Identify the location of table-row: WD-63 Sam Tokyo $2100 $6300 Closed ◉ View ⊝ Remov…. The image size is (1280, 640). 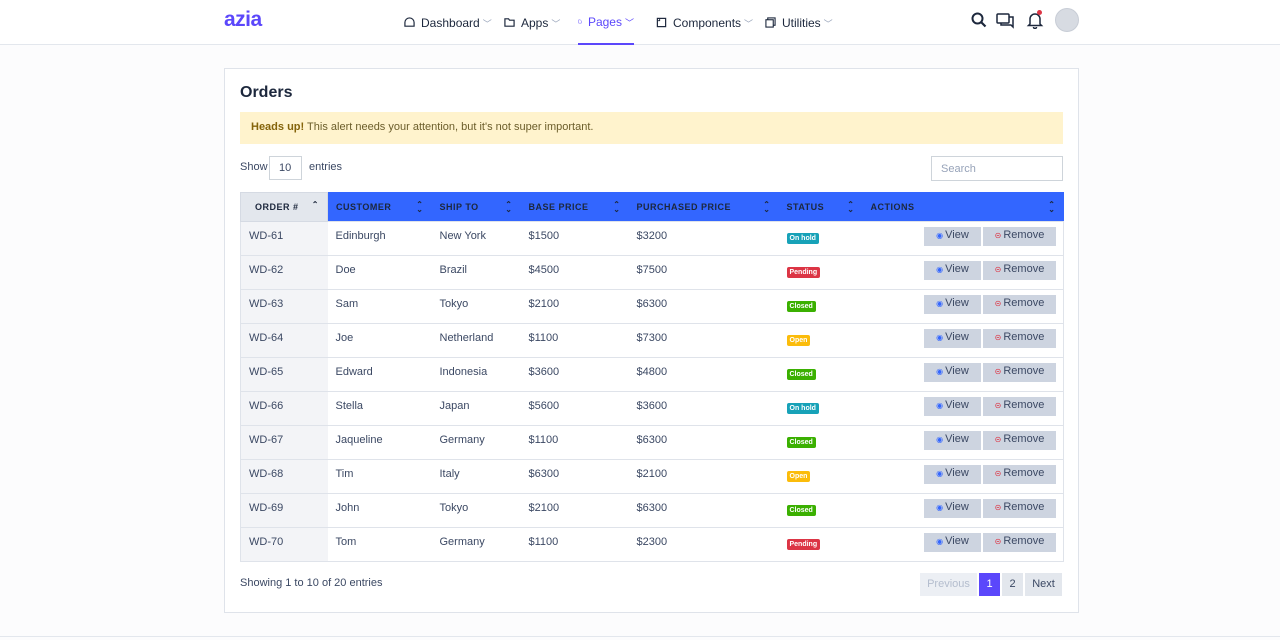
(652, 306).